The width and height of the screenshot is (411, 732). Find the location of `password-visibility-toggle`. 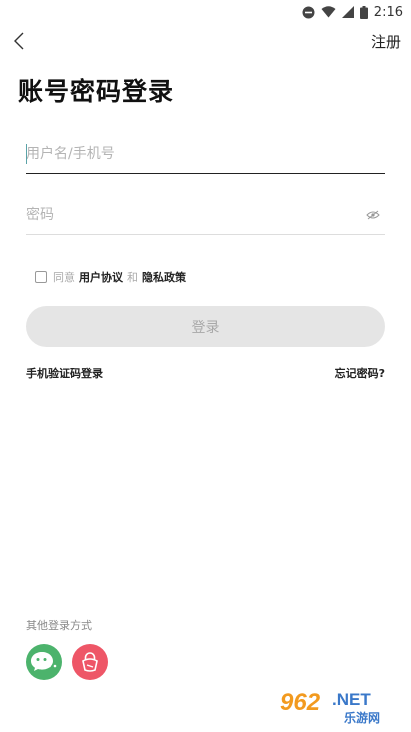

password-visibility-toggle is located at coordinates (373, 215).